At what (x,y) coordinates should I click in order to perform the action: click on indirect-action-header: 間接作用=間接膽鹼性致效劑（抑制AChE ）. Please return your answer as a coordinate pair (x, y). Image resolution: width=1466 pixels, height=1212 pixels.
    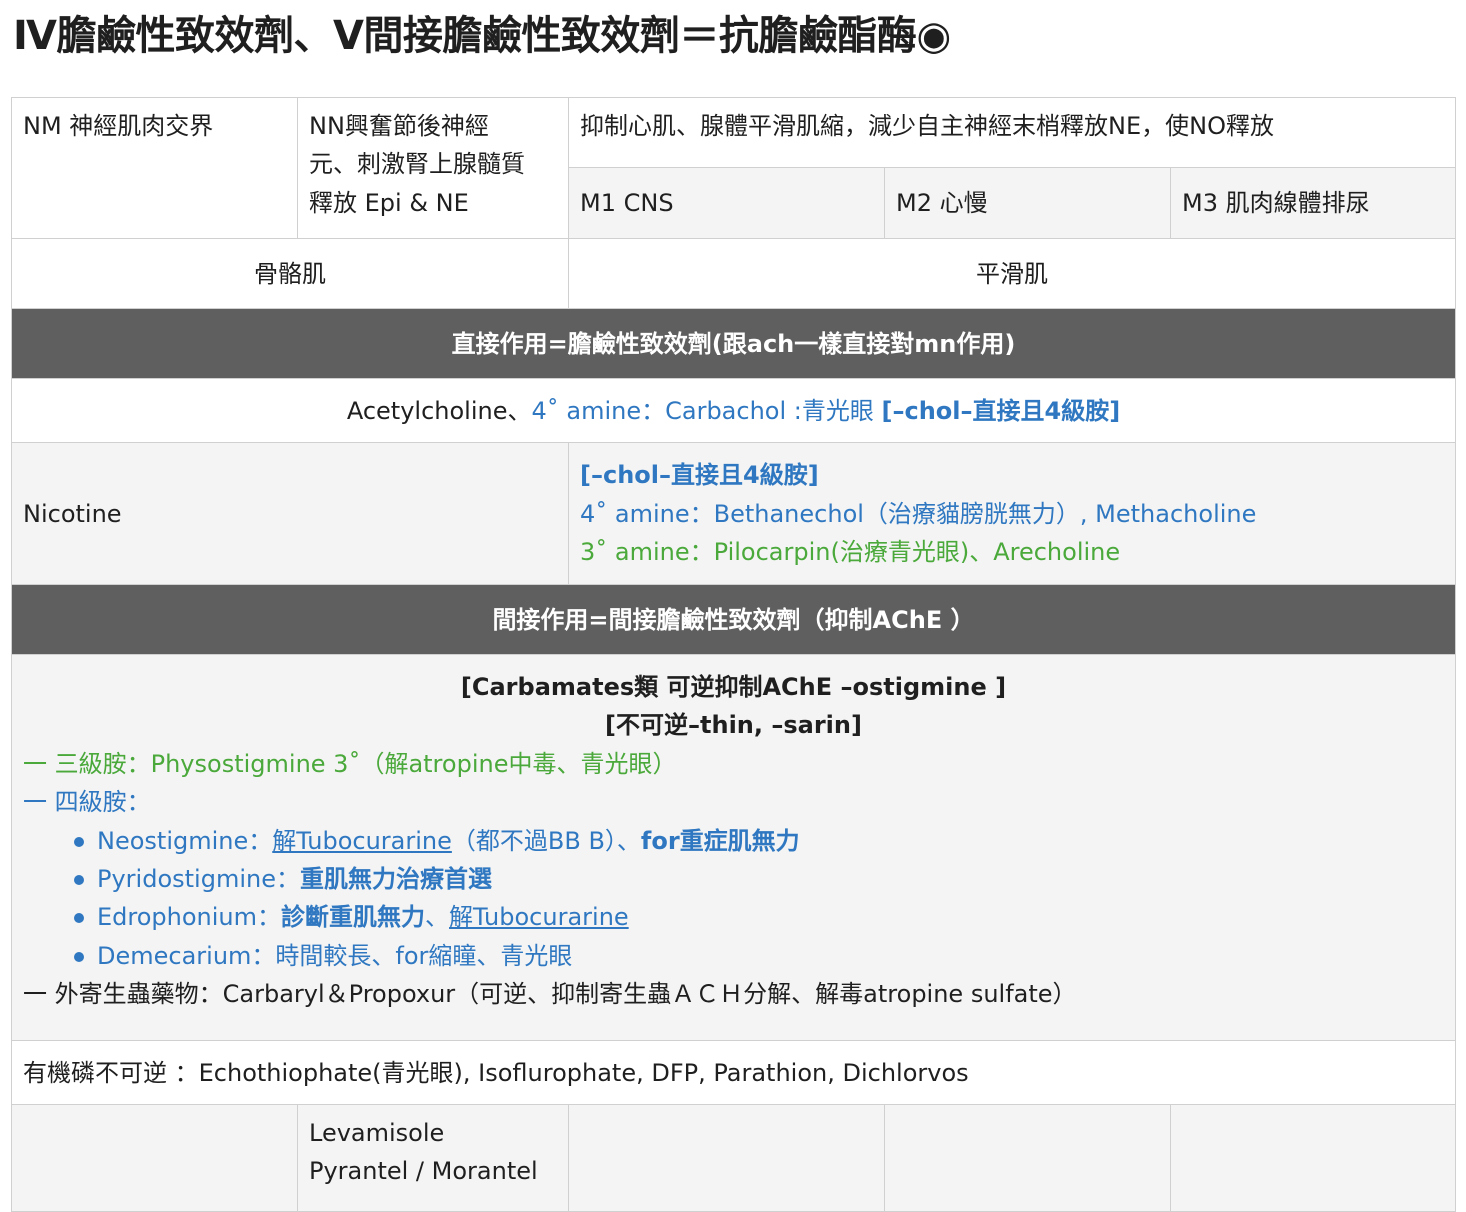
    Looking at the image, I should click on (733, 619).